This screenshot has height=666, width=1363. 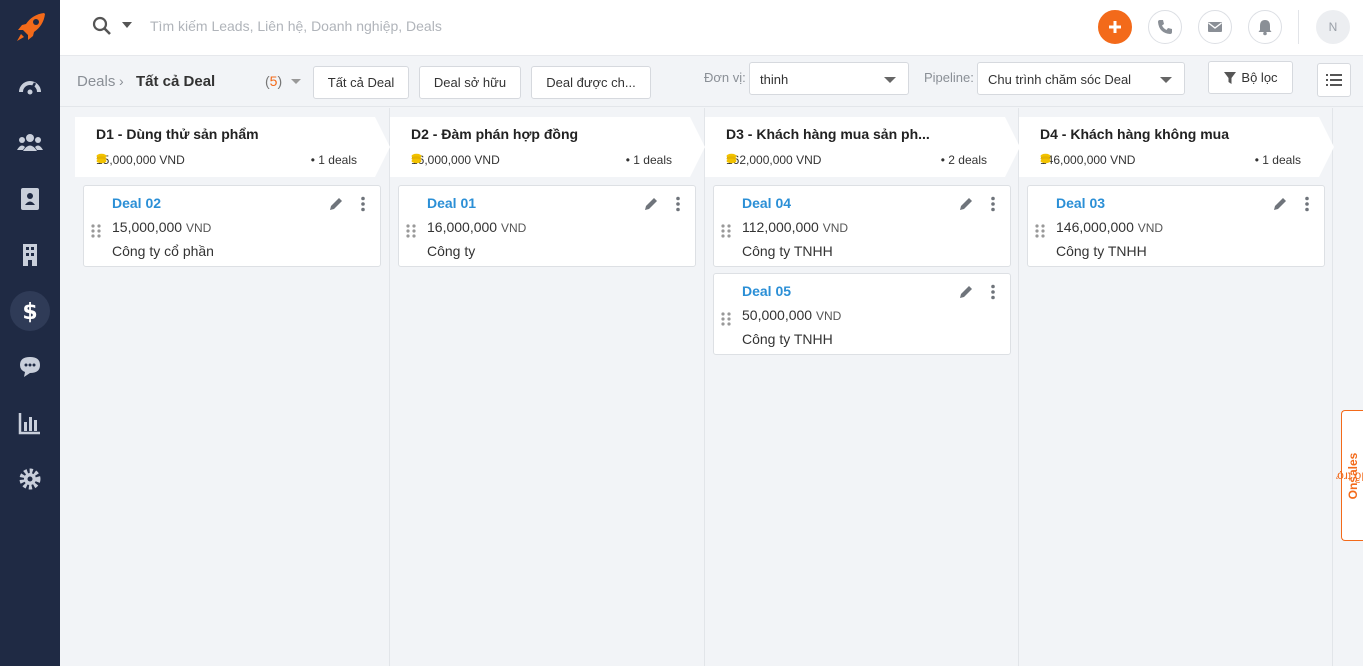 I want to click on mail-icon, so click(x=1215, y=27).